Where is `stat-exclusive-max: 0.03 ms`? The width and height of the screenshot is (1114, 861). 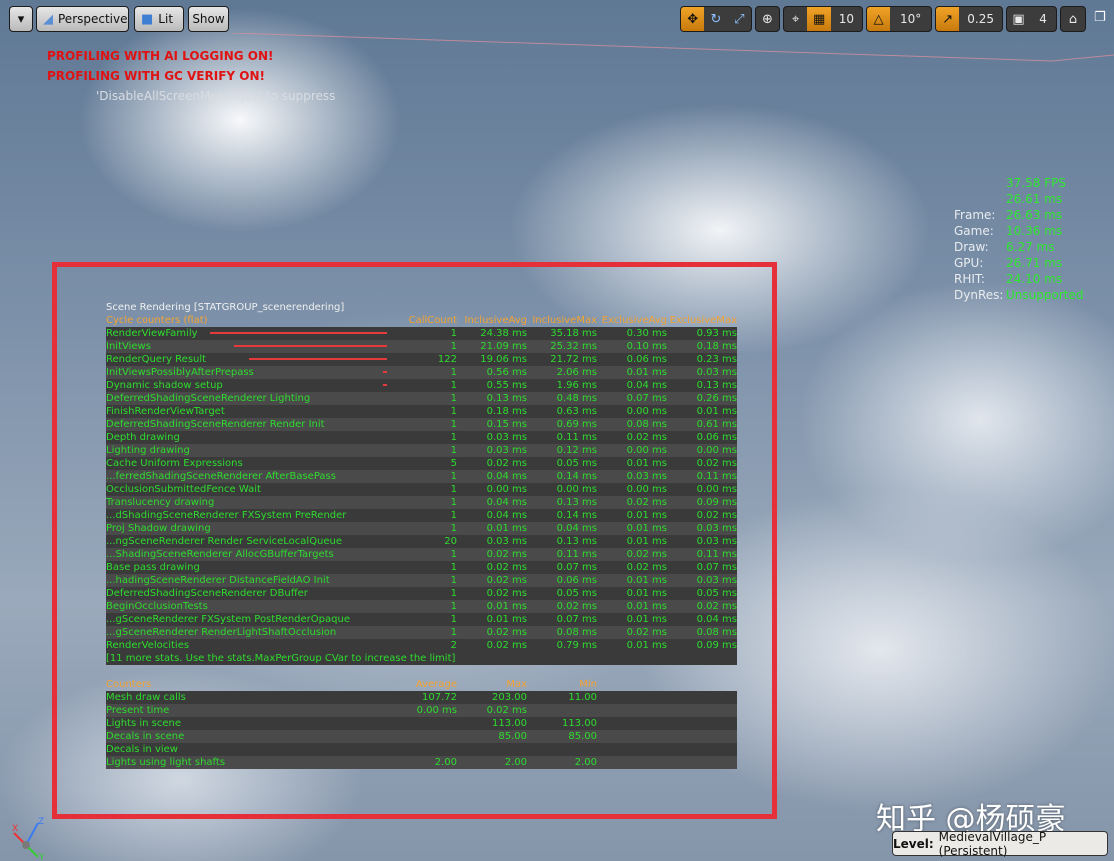
stat-exclusive-max: 0.03 ms is located at coordinates (716, 580).